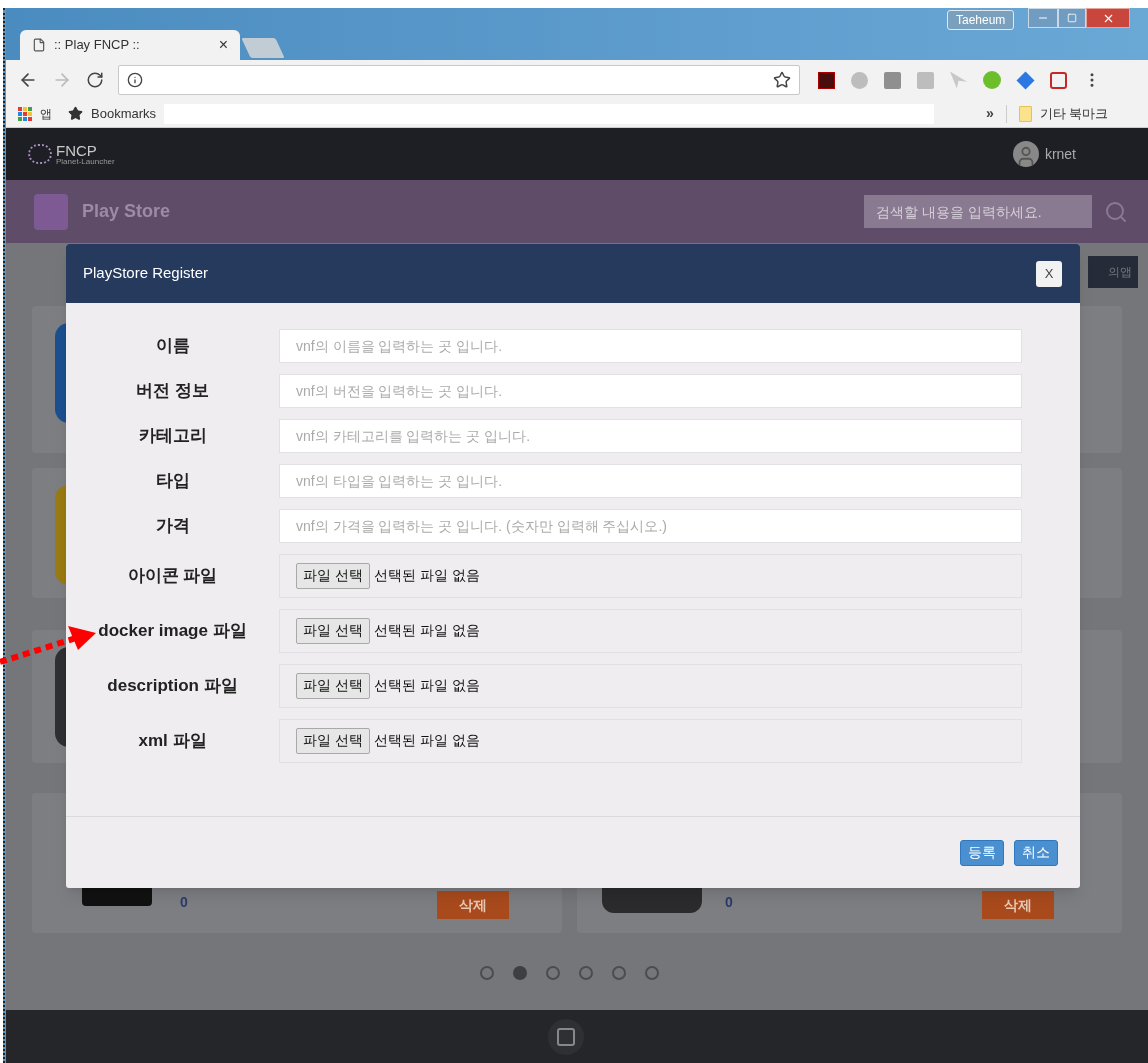 This screenshot has height=1063, width=1148. What do you see at coordinates (172, 390) in the screenshot?
I see `field-label: 버전 정보` at bounding box center [172, 390].